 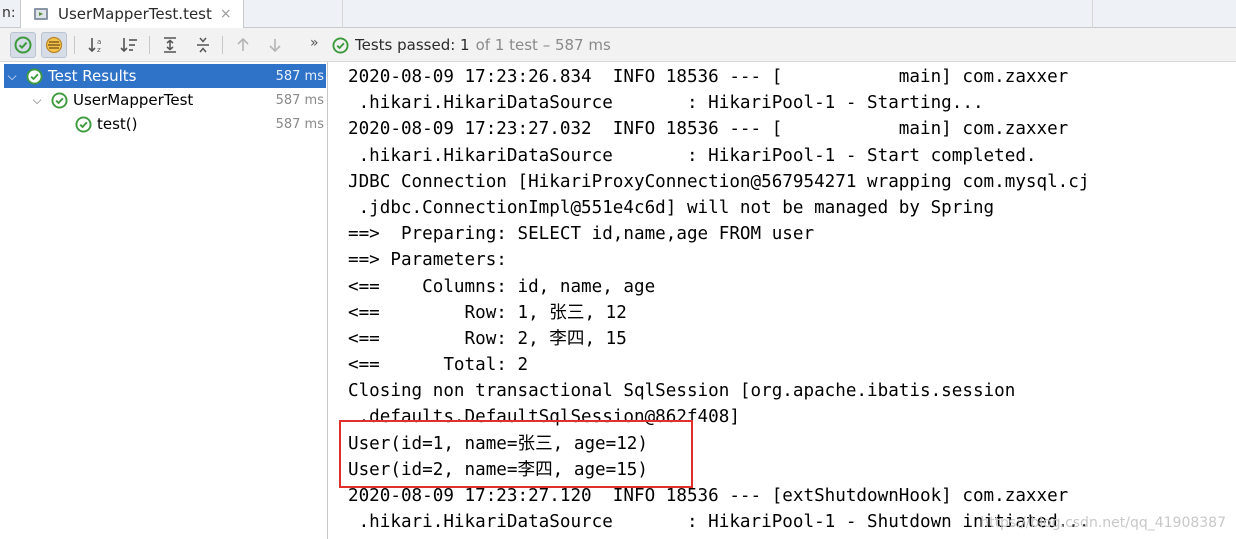 What do you see at coordinates (543, 45) in the screenshot?
I see `status-detail-text: of 1 test – 587 ms` at bounding box center [543, 45].